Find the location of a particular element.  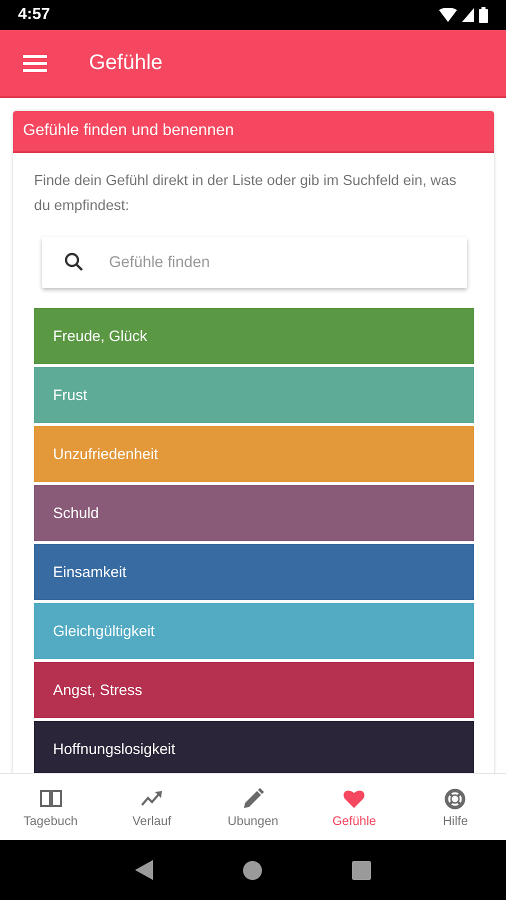

battery-icon is located at coordinates (483, 15).